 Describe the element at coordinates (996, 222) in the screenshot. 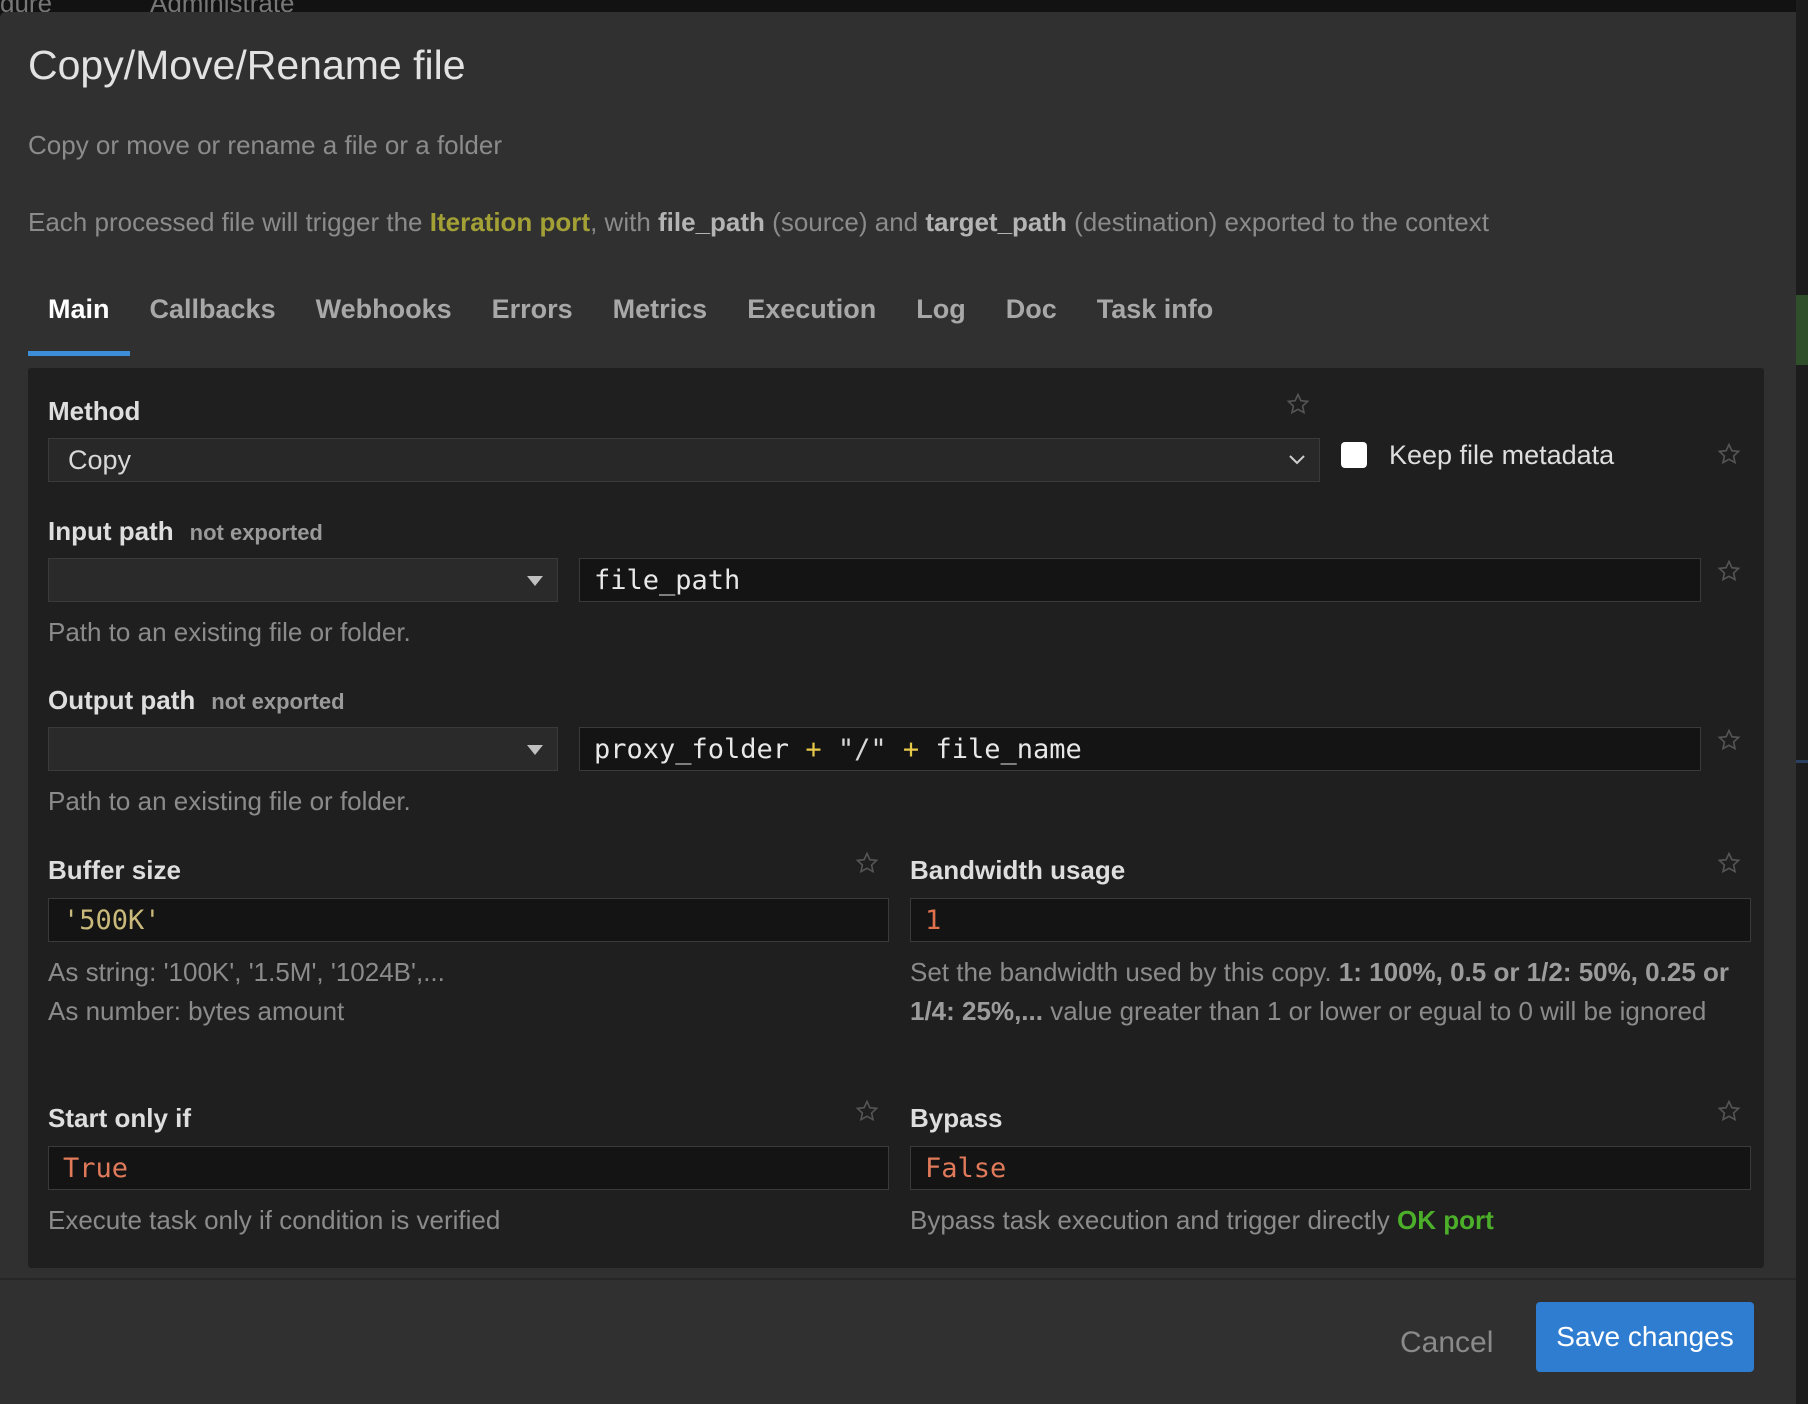

I see `target-path-var: target_path` at that location.